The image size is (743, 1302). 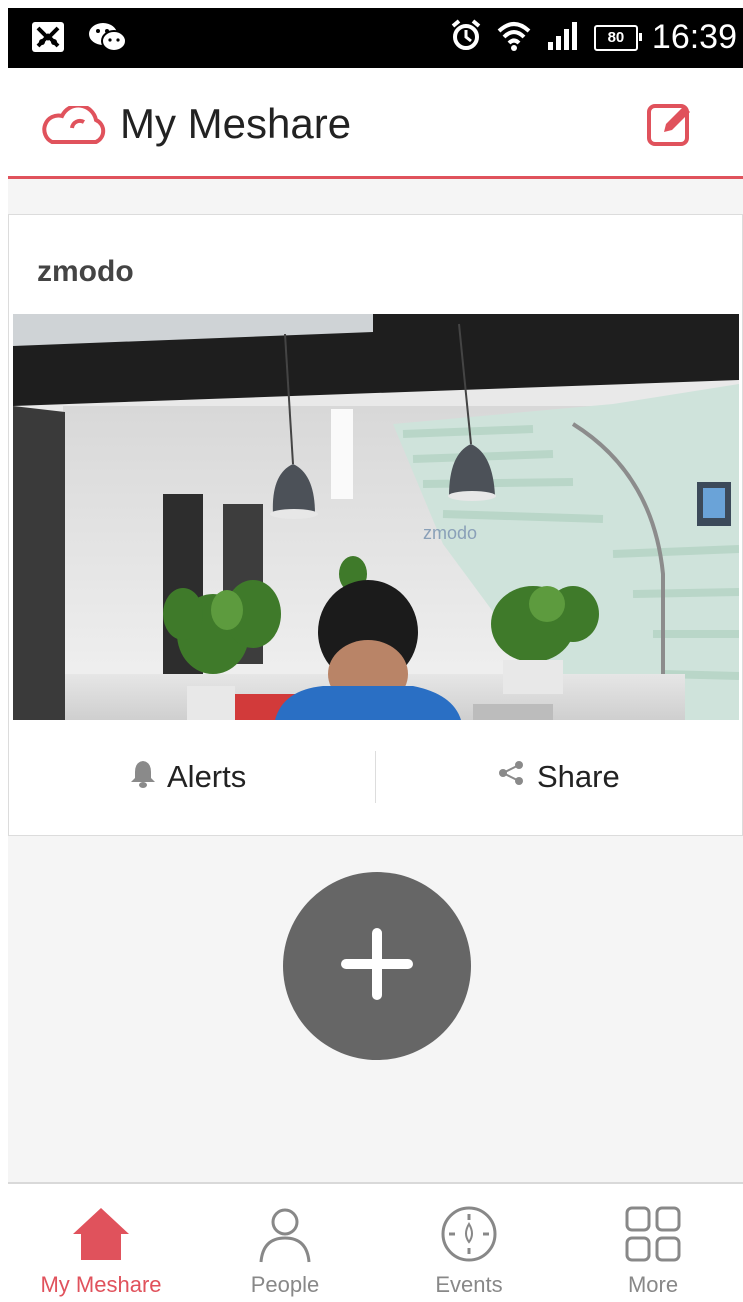 What do you see at coordinates (236, 123) in the screenshot?
I see `page-title: My Meshare` at bounding box center [236, 123].